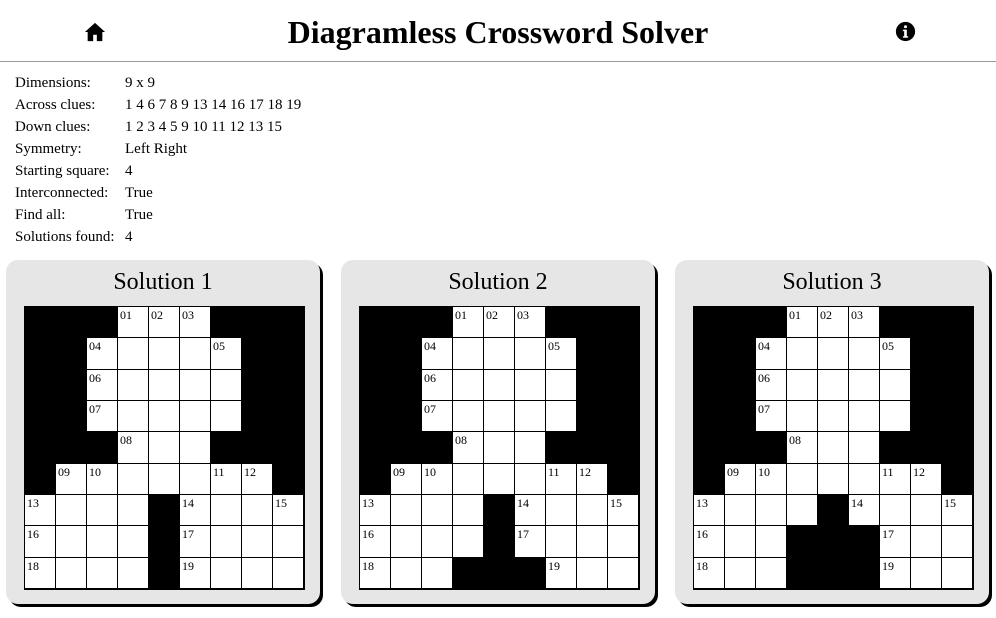 The width and height of the screenshot is (996, 618). Describe the element at coordinates (53, 83) in the screenshot. I see `info-label: Dimensions:` at that location.